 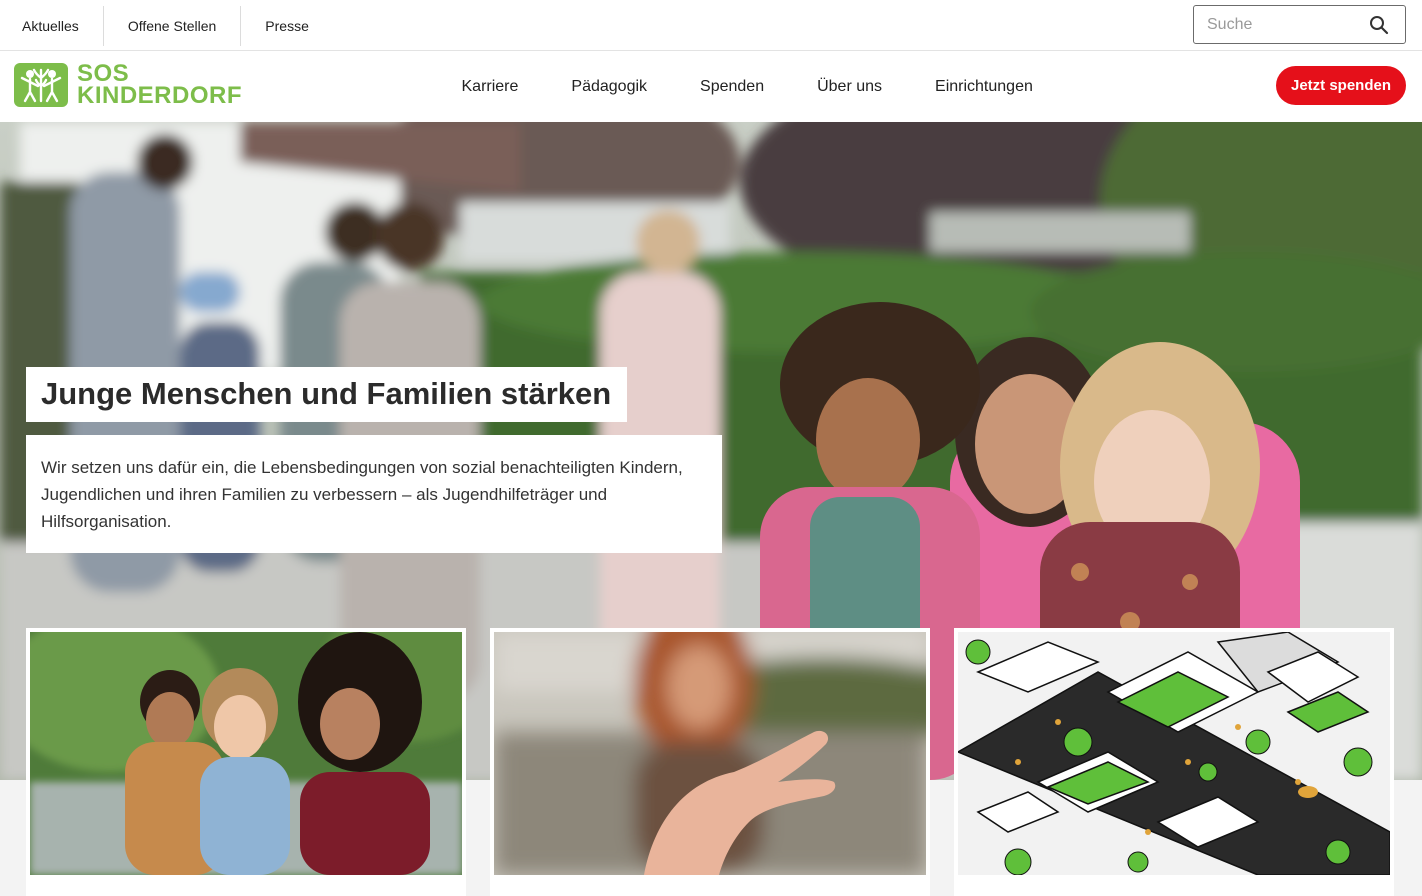 I want to click on utility-link-aktuelles: Aktuelles, so click(x=52, y=25).